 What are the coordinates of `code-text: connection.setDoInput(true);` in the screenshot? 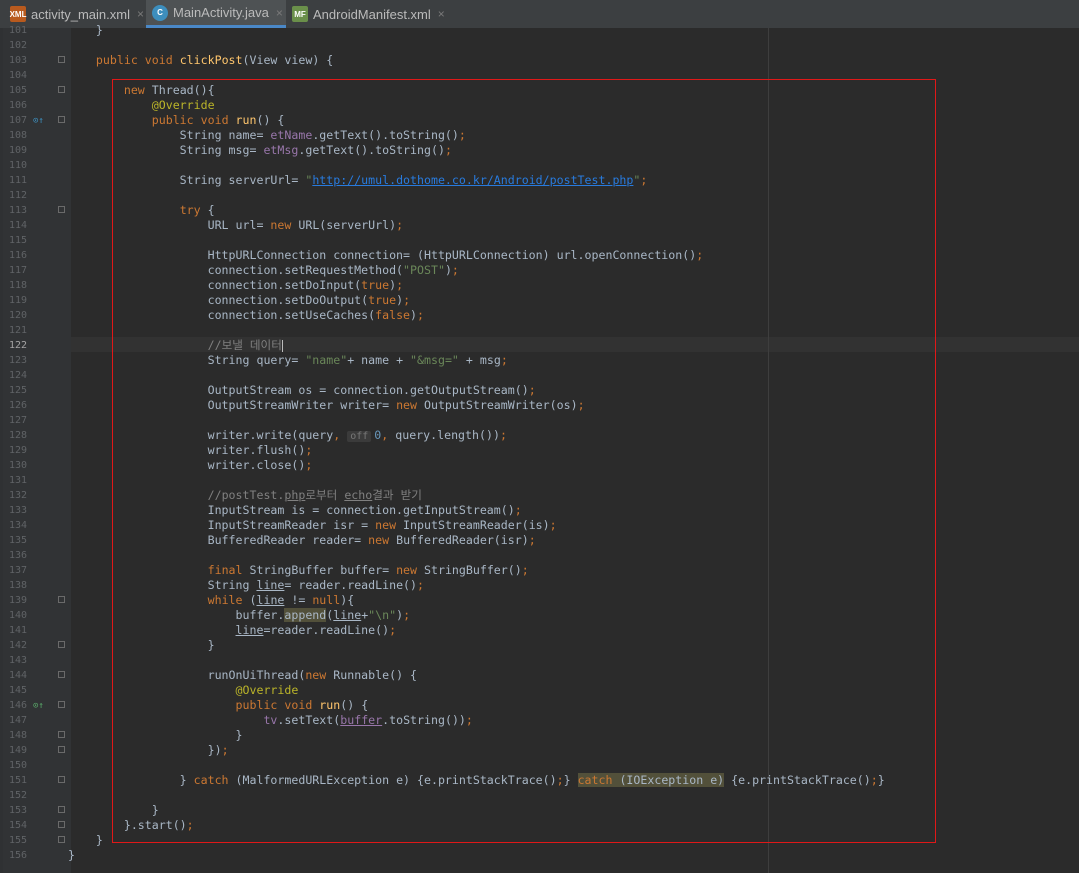 It's located at (235, 285).